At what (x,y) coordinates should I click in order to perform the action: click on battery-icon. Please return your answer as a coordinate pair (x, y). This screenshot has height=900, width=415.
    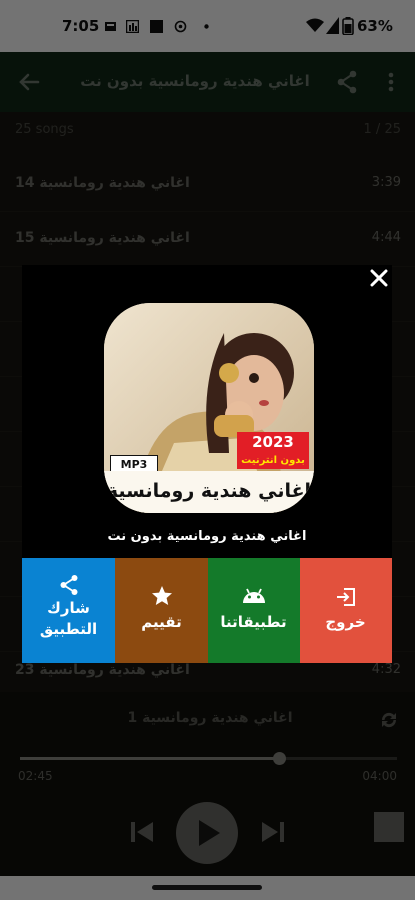
    Looking at the image, I should click on (348, 26).